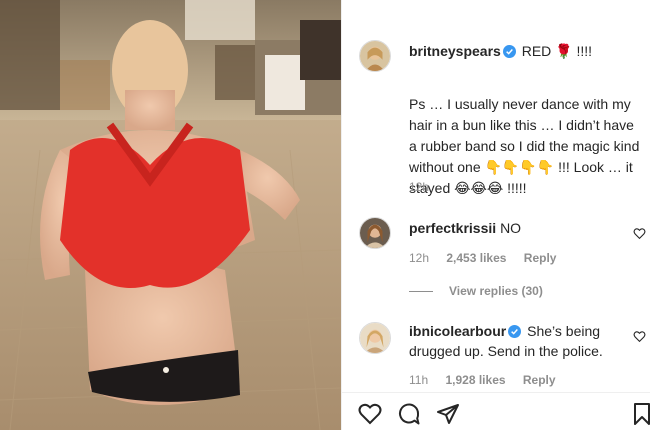 The image size is (650, 430). What do you see at coordinates (419, 187) in the screenshot?
I see `caption-timestamp: 12h` at bounding box center [419, 187].